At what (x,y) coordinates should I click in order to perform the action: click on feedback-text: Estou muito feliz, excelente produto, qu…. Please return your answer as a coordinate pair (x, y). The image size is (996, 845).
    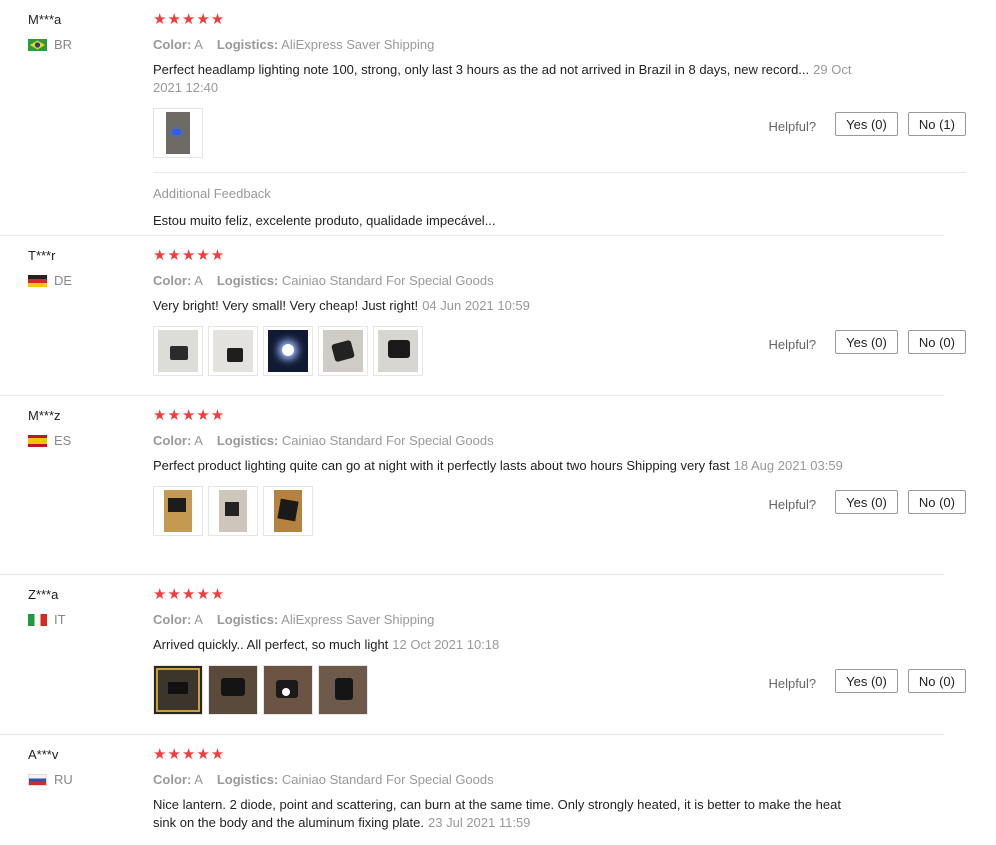
    Looking at the image, I should click on (324, 220).